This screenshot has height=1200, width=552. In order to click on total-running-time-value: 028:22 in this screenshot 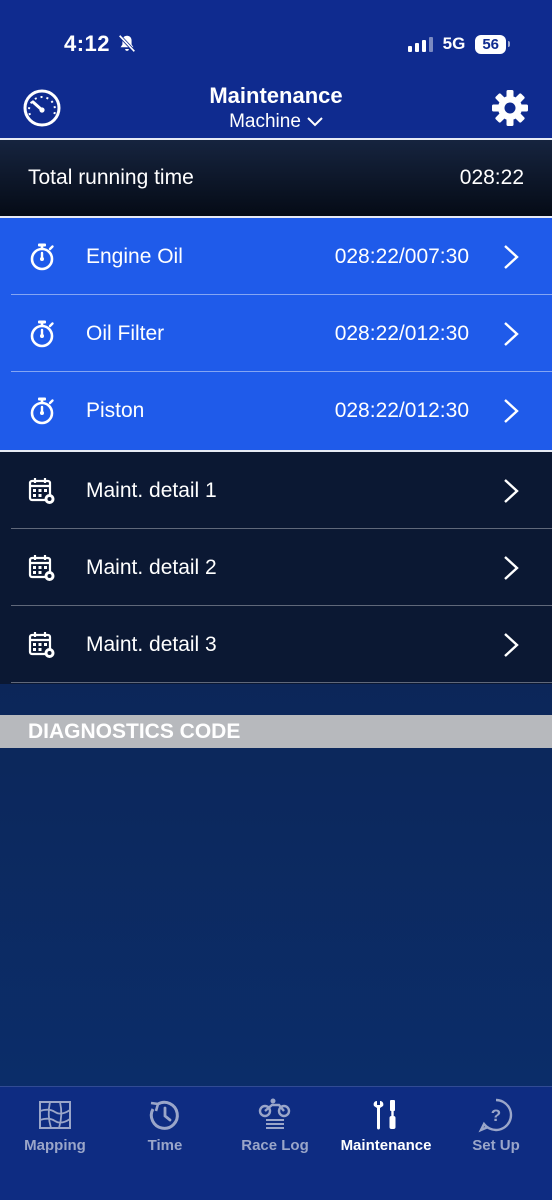, I will do `click(491, 177)`.